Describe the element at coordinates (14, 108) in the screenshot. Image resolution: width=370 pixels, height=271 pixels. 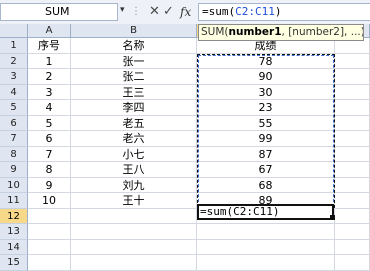
I see `row-header-5: 5` at that location.